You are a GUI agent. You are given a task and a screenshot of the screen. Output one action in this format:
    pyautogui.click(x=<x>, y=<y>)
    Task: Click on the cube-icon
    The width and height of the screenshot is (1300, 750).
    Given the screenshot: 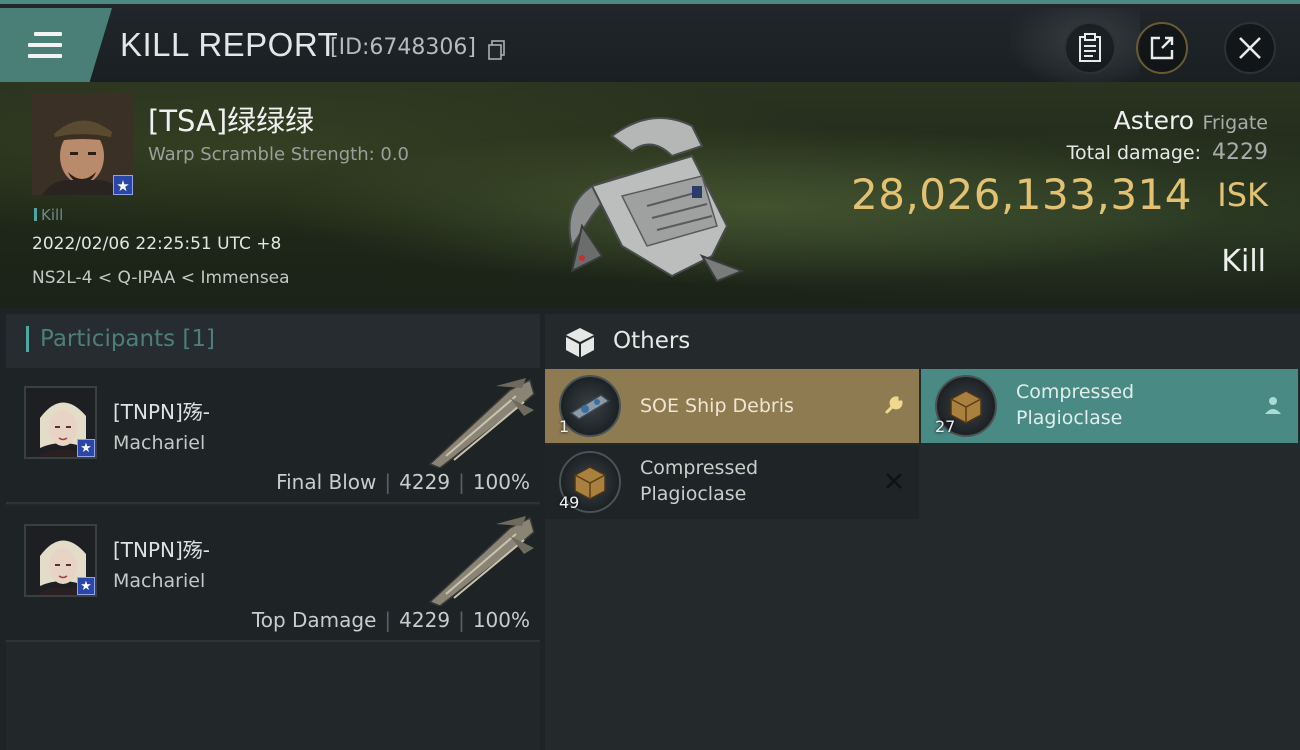 What is the action you would take?
    pyautogui.click(x=580, y=342)
    